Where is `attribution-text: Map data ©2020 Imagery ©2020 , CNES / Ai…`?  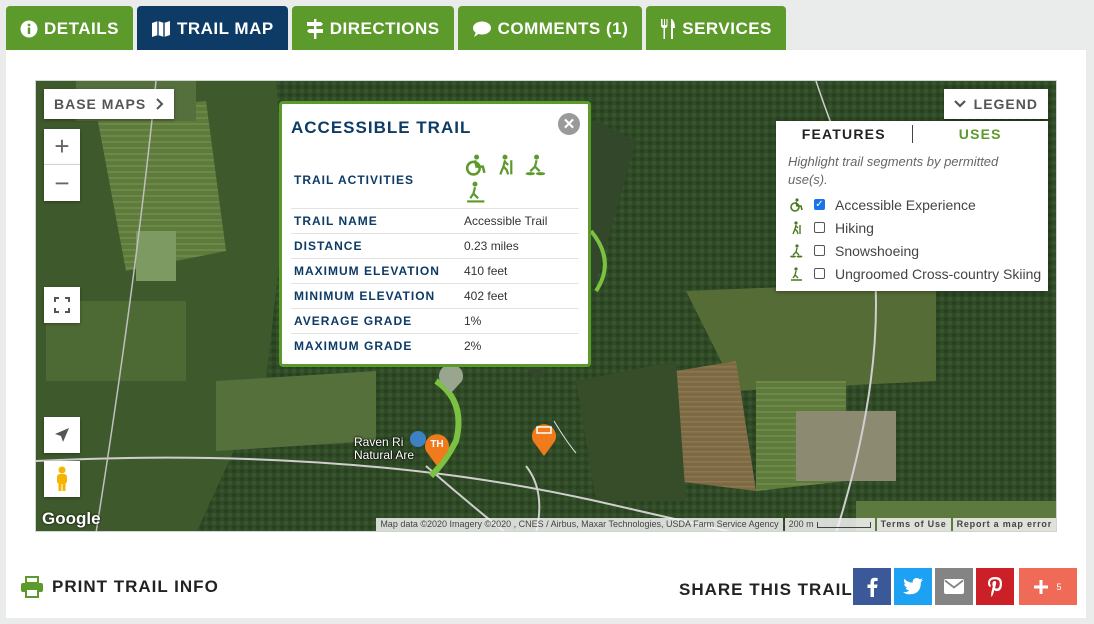
attribution-text: Map data ©2020 Imagery ©2020 , CNES / Ai… is located at coordinates (579, 524).